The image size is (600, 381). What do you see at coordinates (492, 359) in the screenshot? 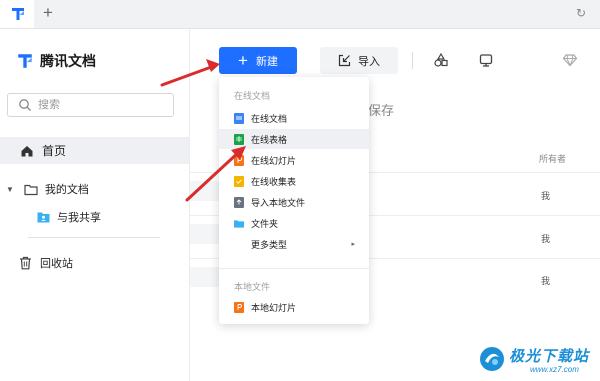
I see `watermark-logo-icon` at bounding box center [492, 359].